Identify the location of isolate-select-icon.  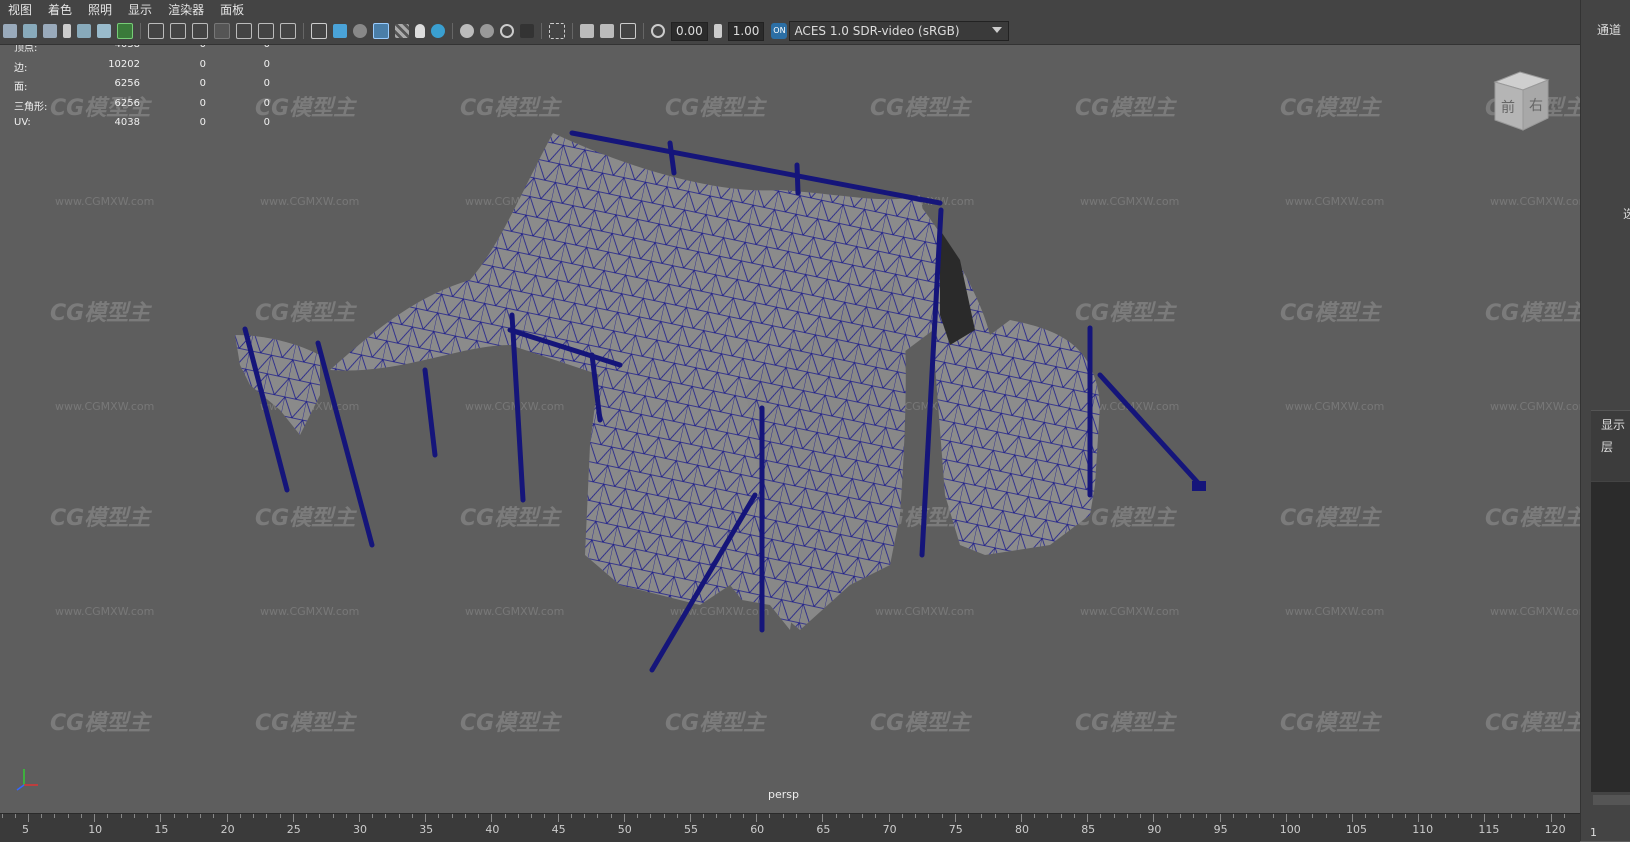
(557, 31).